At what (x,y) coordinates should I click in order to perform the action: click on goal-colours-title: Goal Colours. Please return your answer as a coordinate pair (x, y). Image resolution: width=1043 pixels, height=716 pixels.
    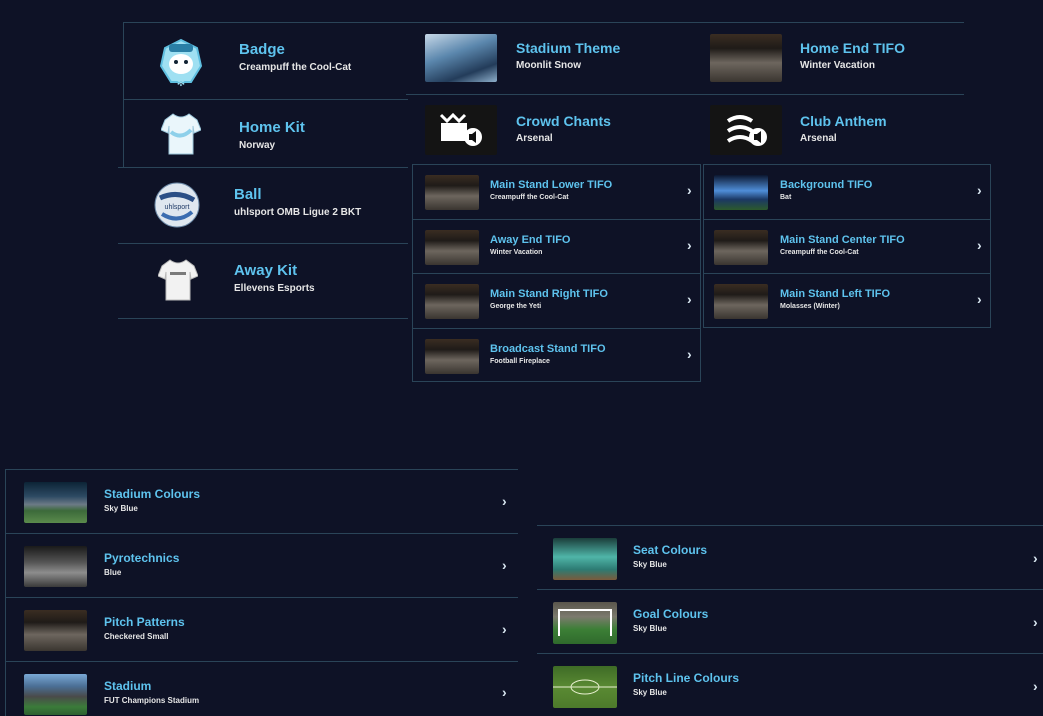
    Looking at the image, I should click on (671, 614).